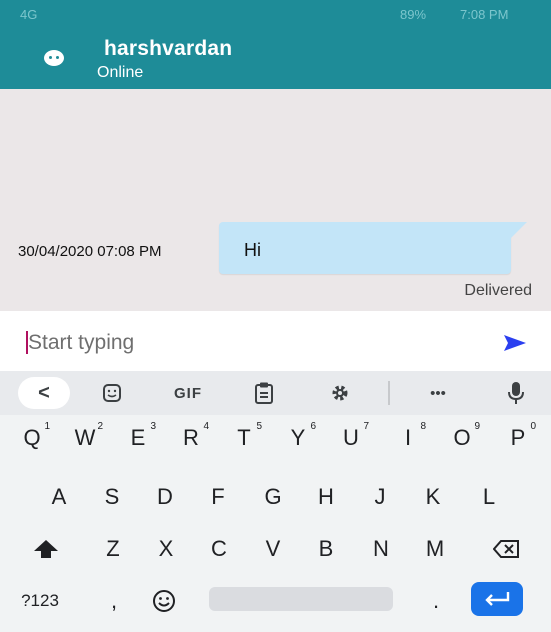 This screenshot has height=632, width=551. I want to click on keyboard-toolbar: < GIF •••, so click(275, 393).